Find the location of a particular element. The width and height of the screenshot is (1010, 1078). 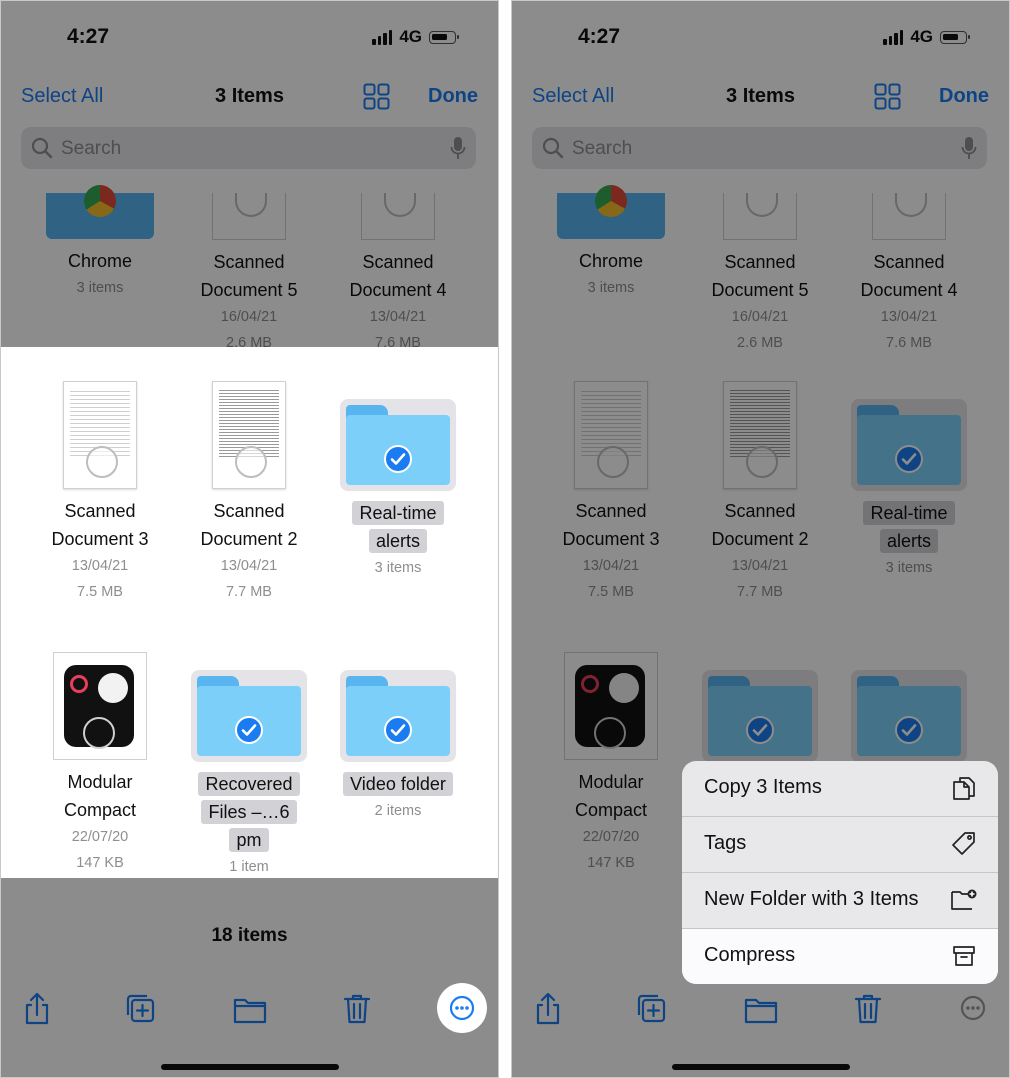

file-meta: 147 KB is located at coordinates (611, 863).